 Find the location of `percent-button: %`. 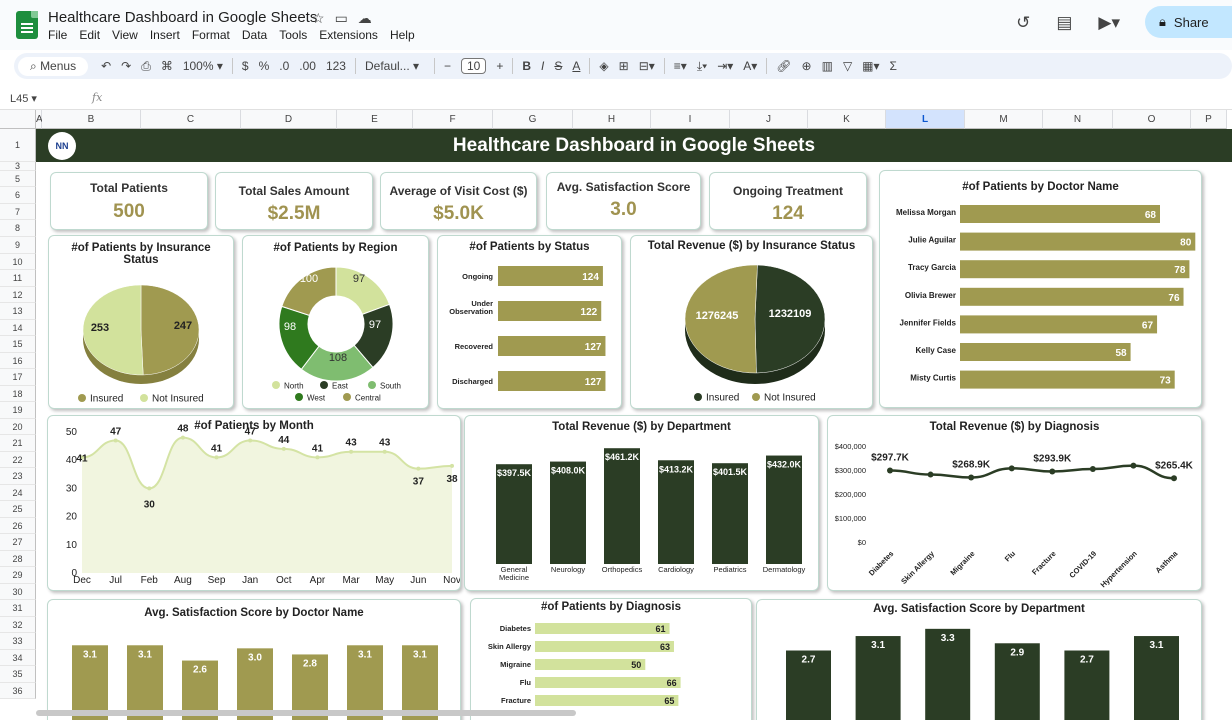

percent-button: % is located at coordinates (264, 66).